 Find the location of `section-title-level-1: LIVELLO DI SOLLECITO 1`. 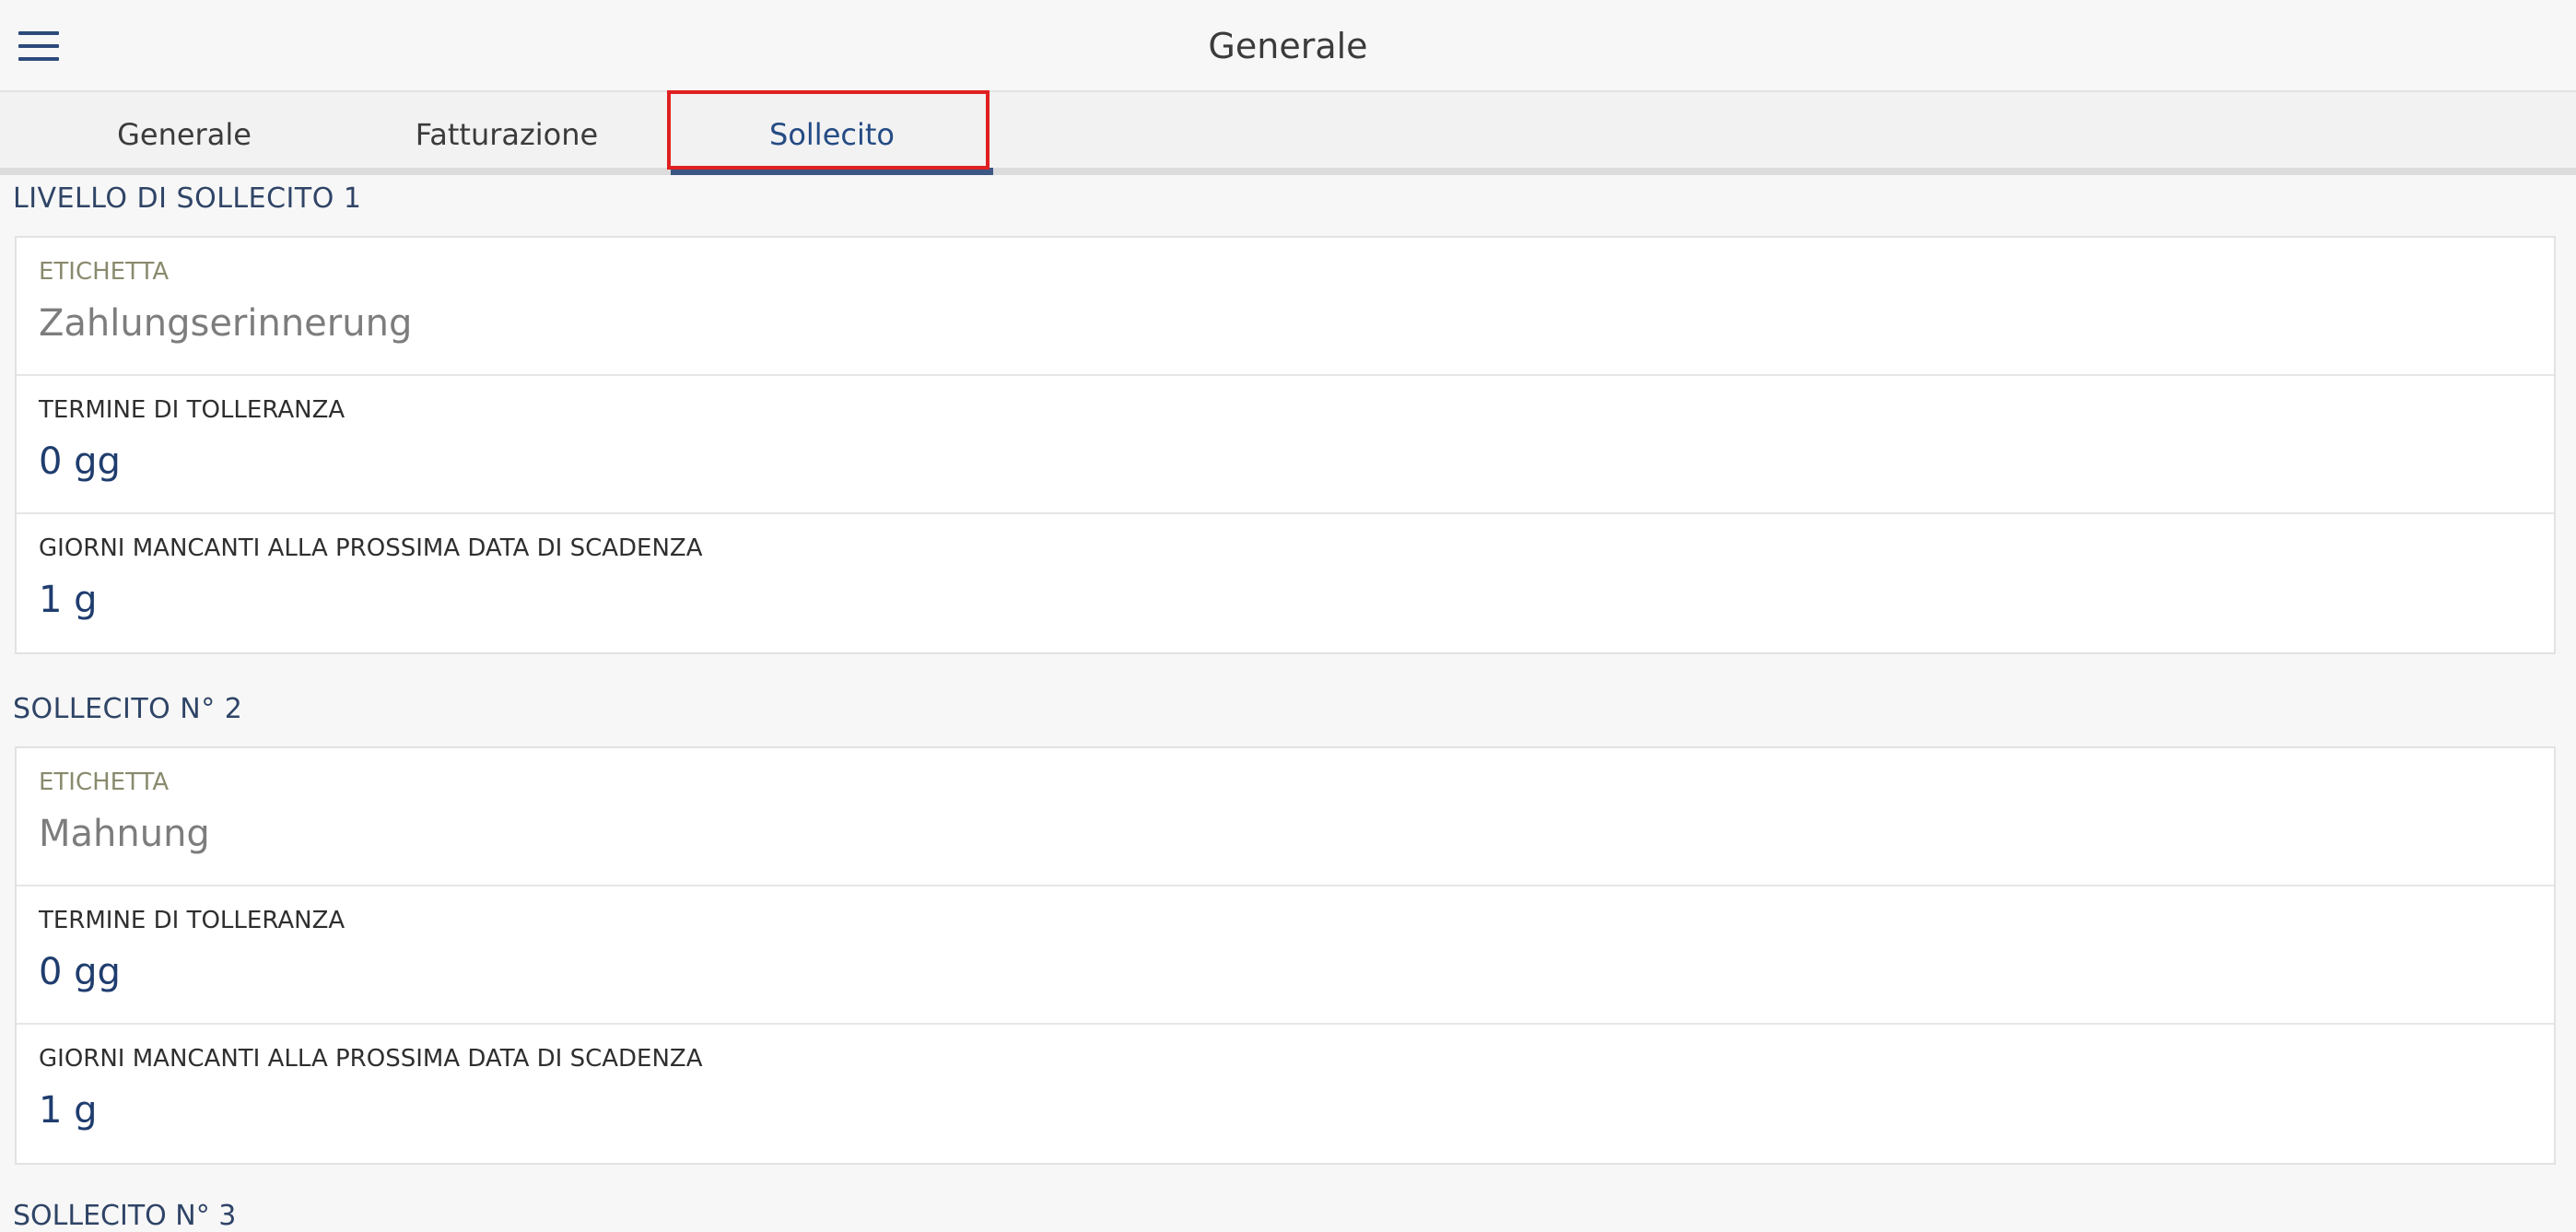

section-title-level-1: LIVELLO DI SOLLECITO 1 is located at coordinates (187, 198).